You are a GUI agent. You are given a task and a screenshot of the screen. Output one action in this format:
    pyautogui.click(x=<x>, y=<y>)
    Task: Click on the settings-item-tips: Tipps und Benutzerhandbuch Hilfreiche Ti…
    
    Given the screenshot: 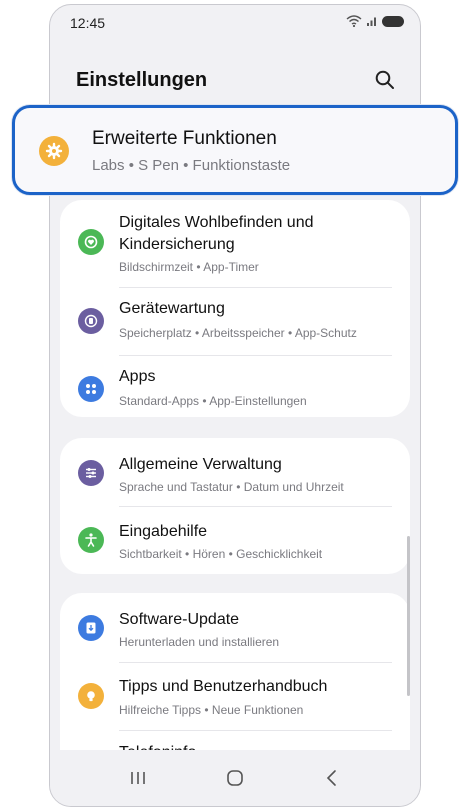 What is the action you would take?
    pyautogui.click(x=235, y=696)
    